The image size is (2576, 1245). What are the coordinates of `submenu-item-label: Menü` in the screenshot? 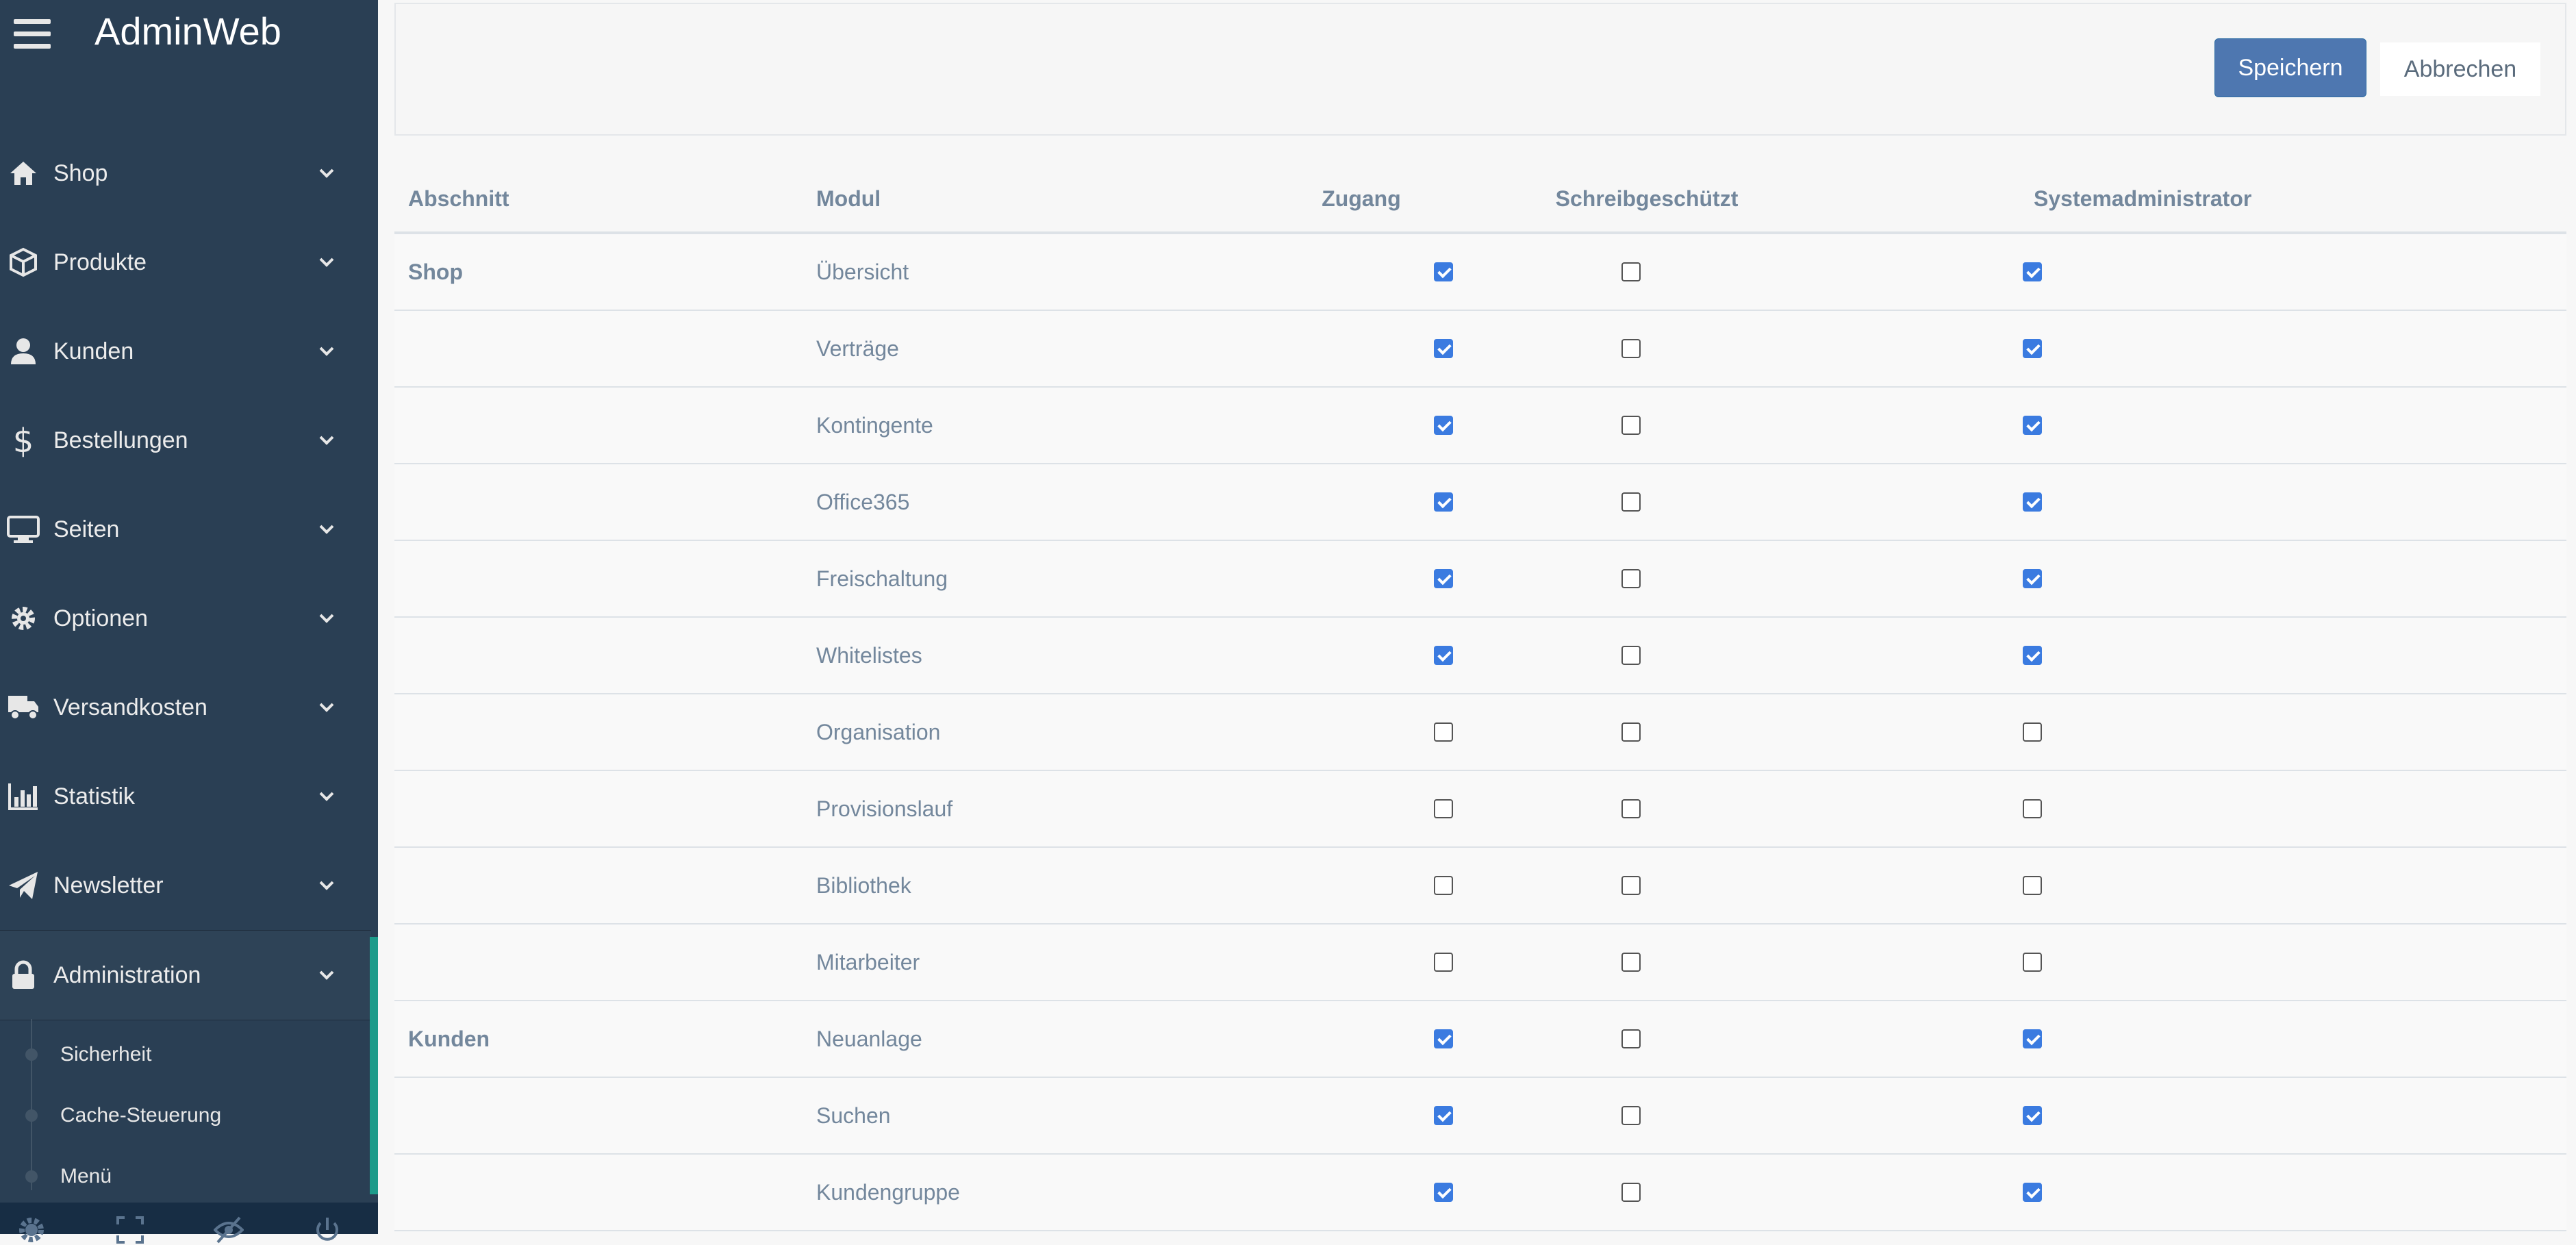 It's located at (86, 1176).